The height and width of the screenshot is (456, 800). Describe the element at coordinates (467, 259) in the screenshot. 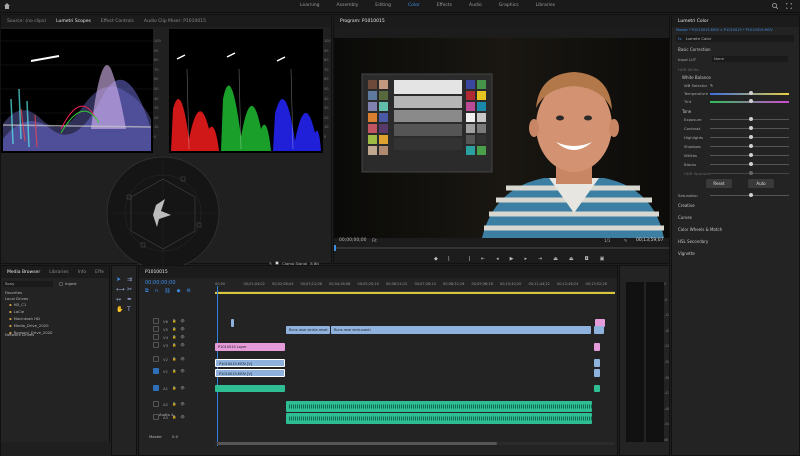

I see `mark-out-icon: ⎹` at that location.